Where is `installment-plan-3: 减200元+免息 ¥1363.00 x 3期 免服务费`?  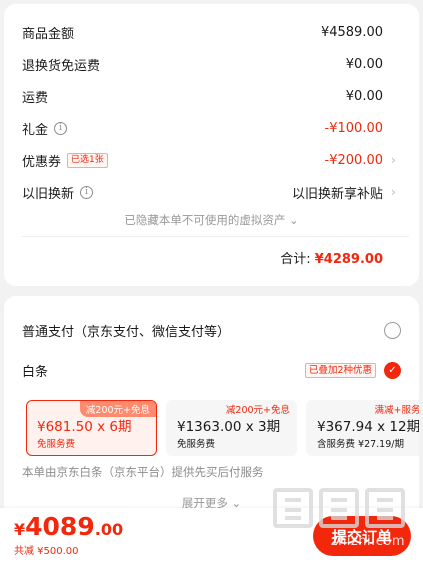 installment-plan-3: 减200元+免息 ¥1363.00 x 3期 免服务费 is located at coordinates (231, 428).